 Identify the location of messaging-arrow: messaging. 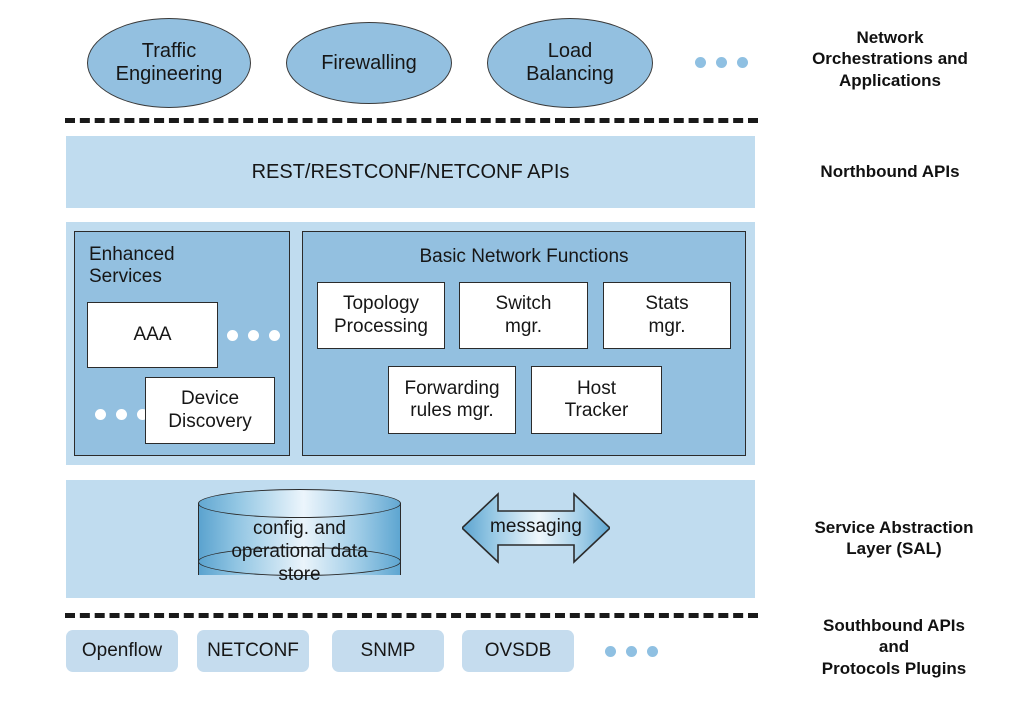
(536, 528).